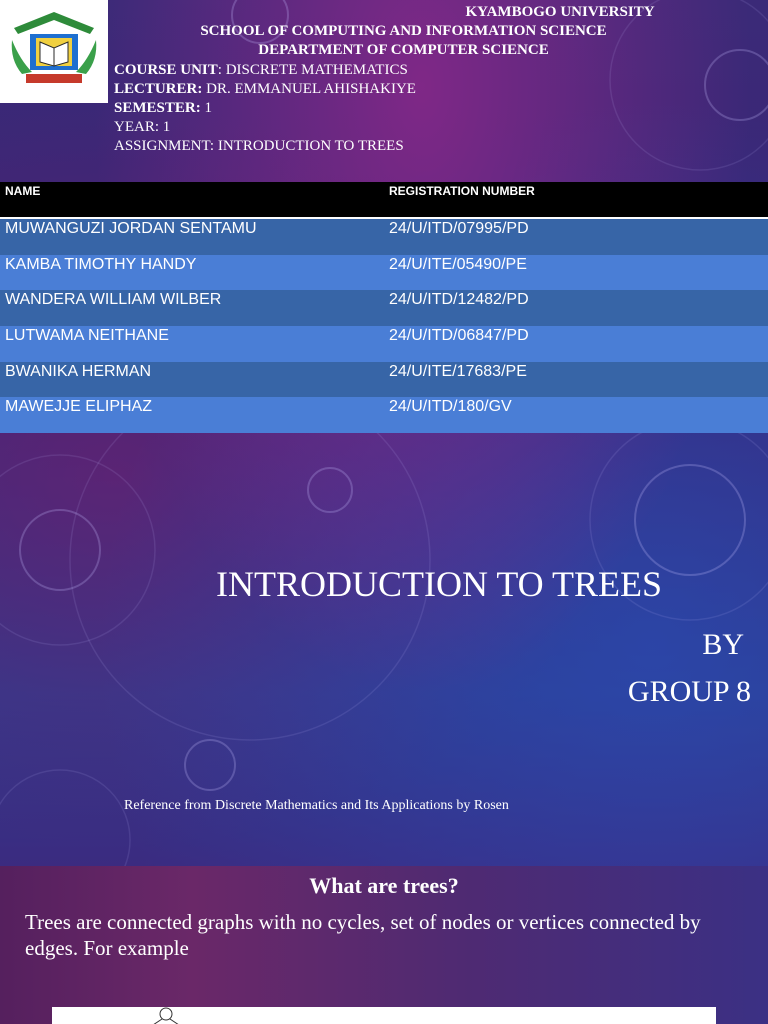  Describe the element at coordinates (309, 89) in the screenshot. I see `lecturer-value: DR. EMMANUEL AHISHAKIYE` at that location.